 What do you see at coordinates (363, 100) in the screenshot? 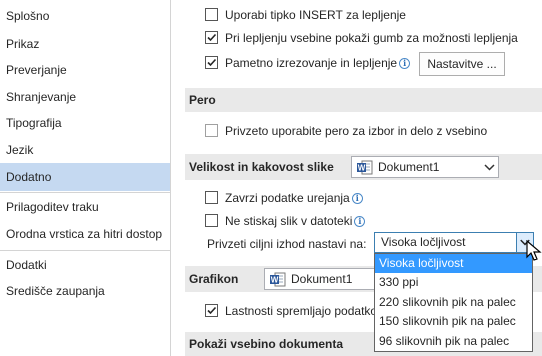
I see `pen-section-header: Pero` at bounding box center [363, 100].